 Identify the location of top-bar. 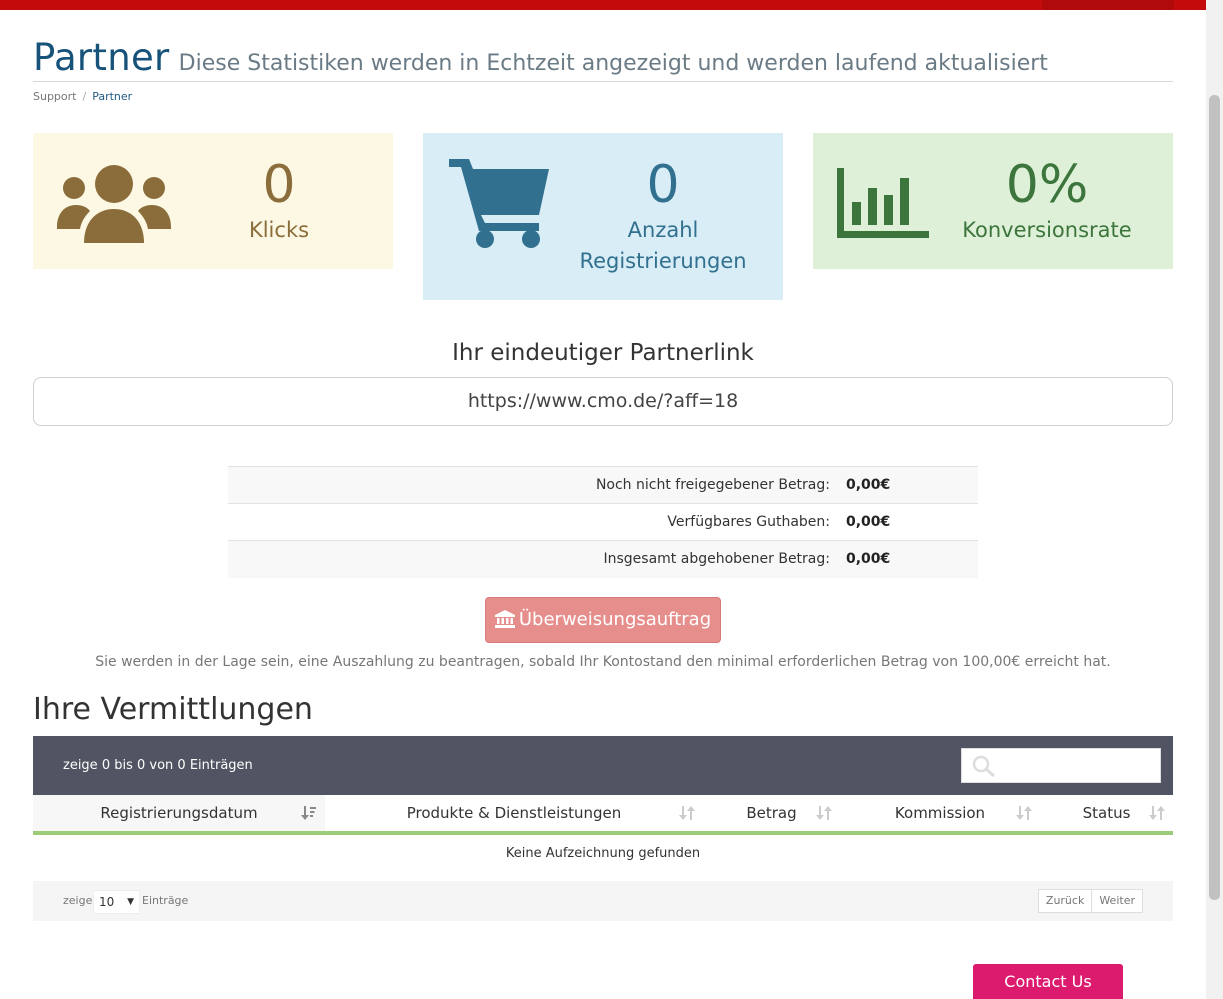
(603, 5).